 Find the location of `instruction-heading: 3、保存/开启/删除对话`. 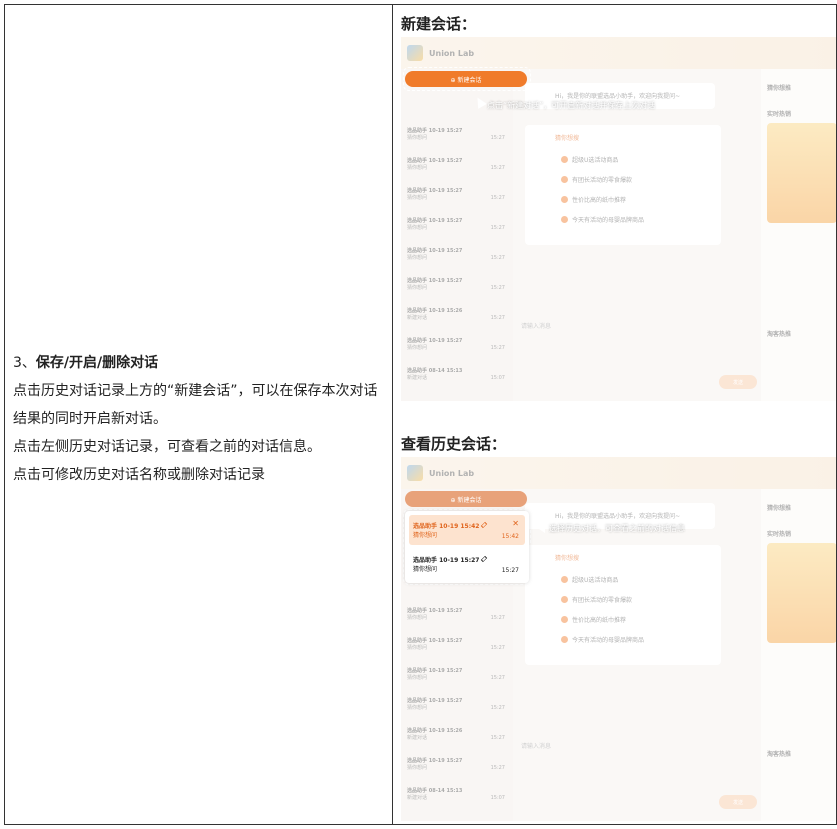

instruction-heading: 3、保存/开启/删除对话 is located at coordinates (86, 363).